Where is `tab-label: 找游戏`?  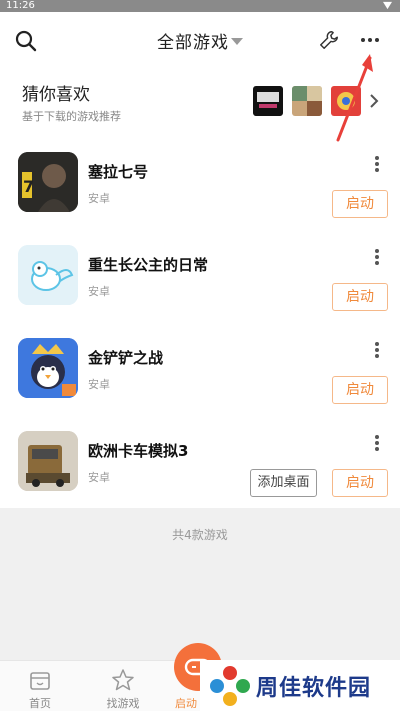
tab-label: 找游戏 is located at coordinates (123, 703).